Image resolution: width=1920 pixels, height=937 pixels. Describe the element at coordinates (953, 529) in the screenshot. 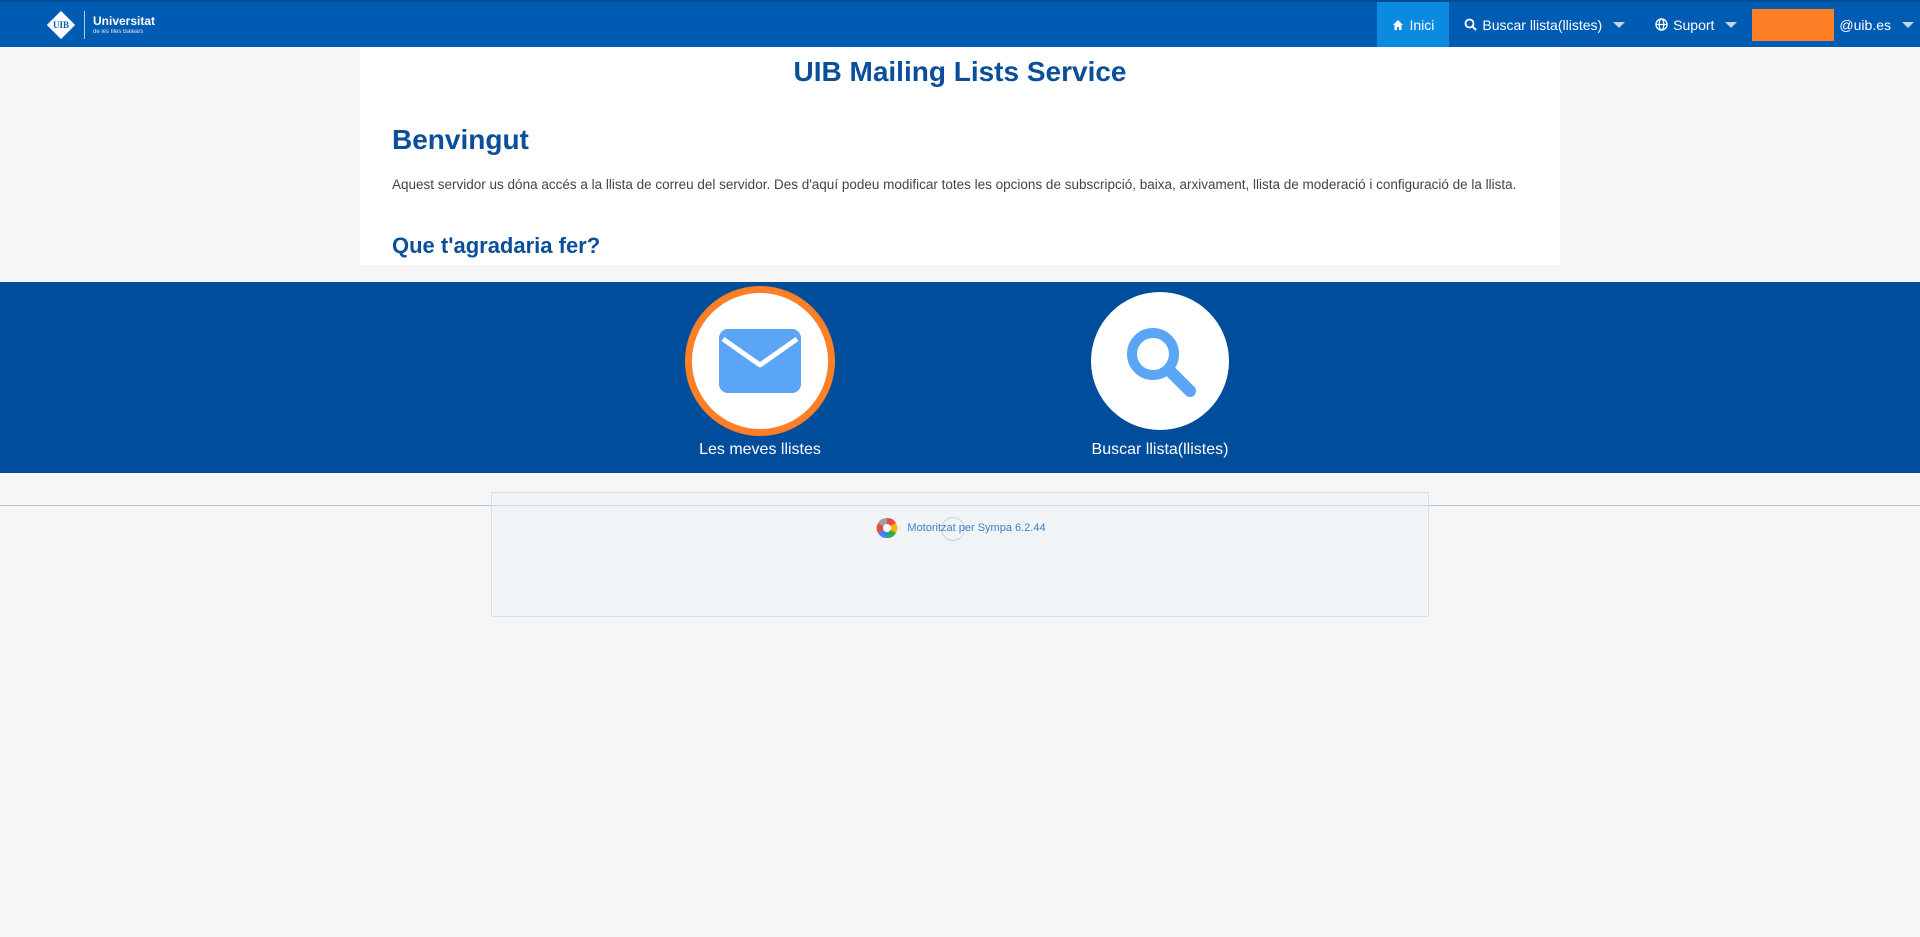

I see `loading-spinner-icon` at that location.